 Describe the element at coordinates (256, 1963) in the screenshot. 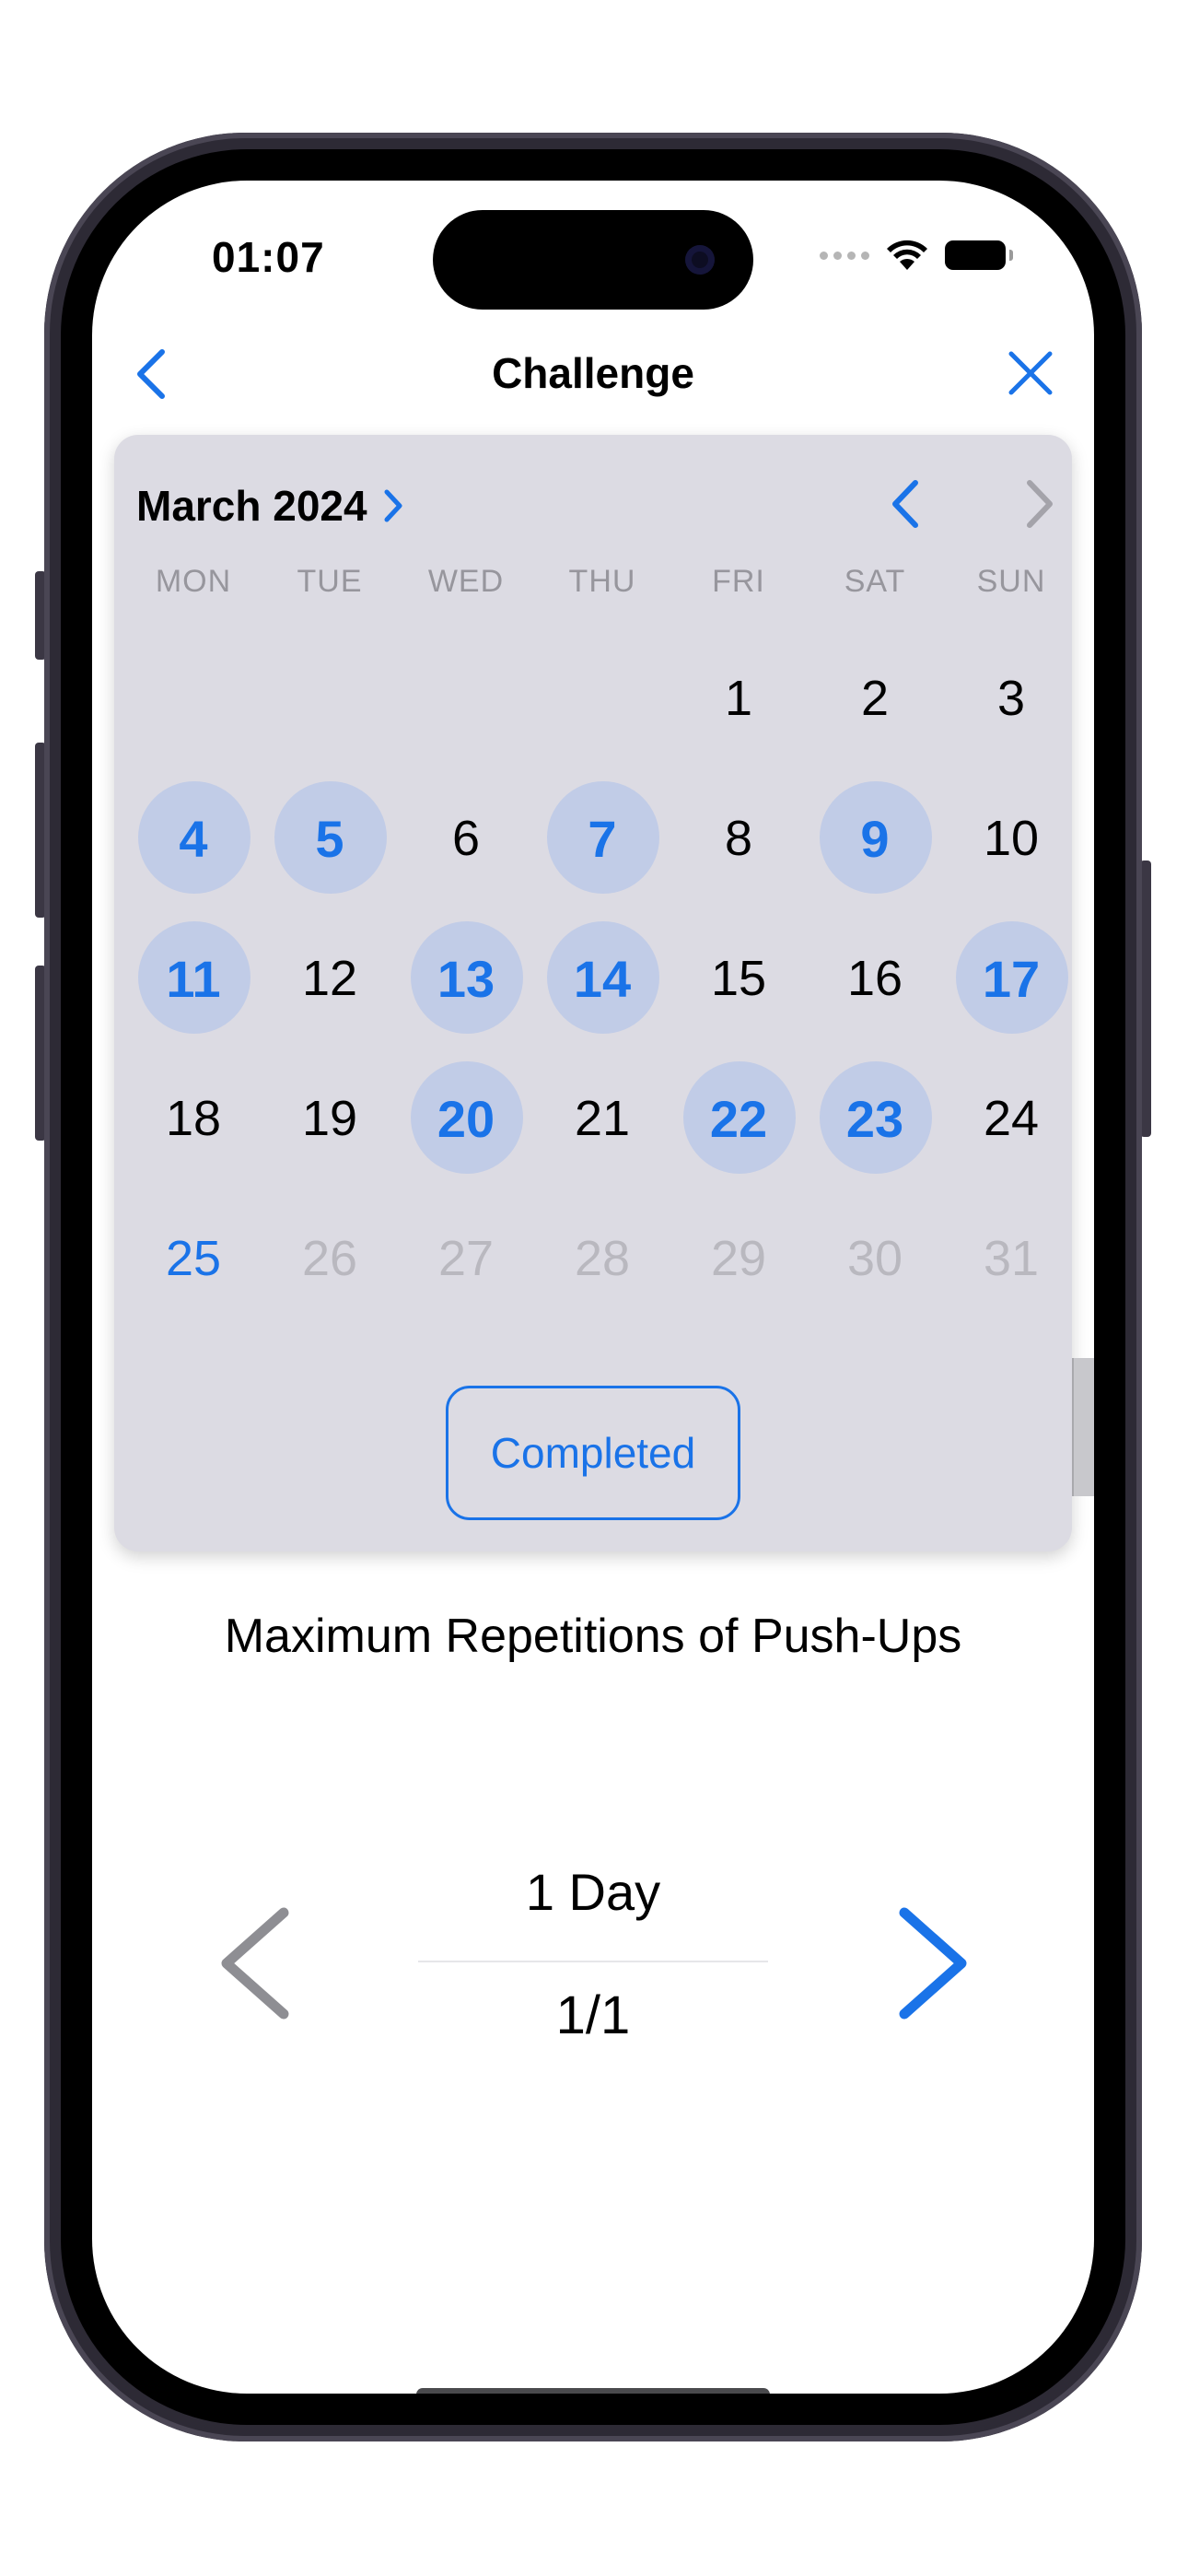

I see `previous-day-button` at that location.